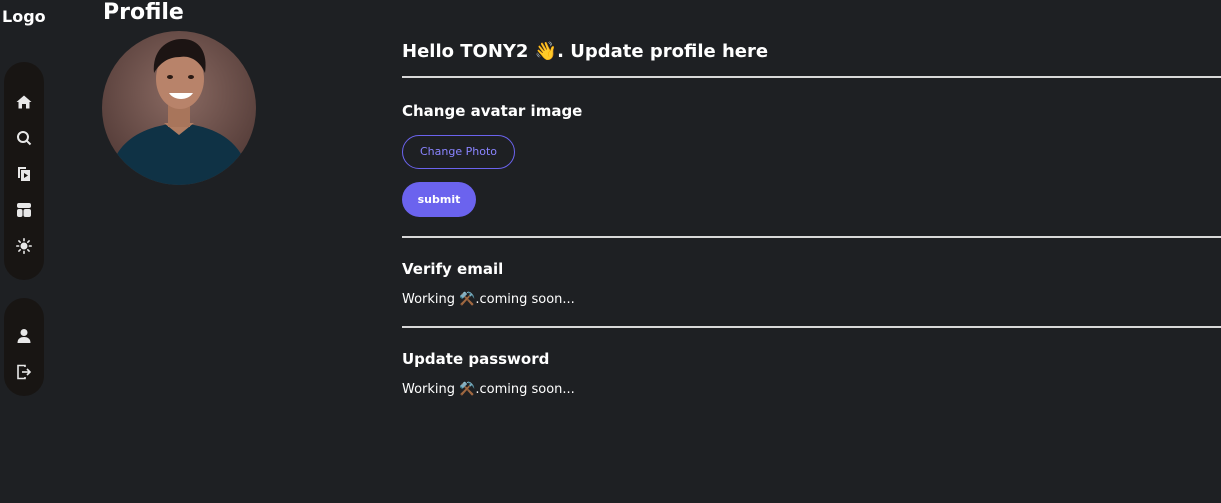  I want to click on verify-email-title: Verify email, so click(453, 269).